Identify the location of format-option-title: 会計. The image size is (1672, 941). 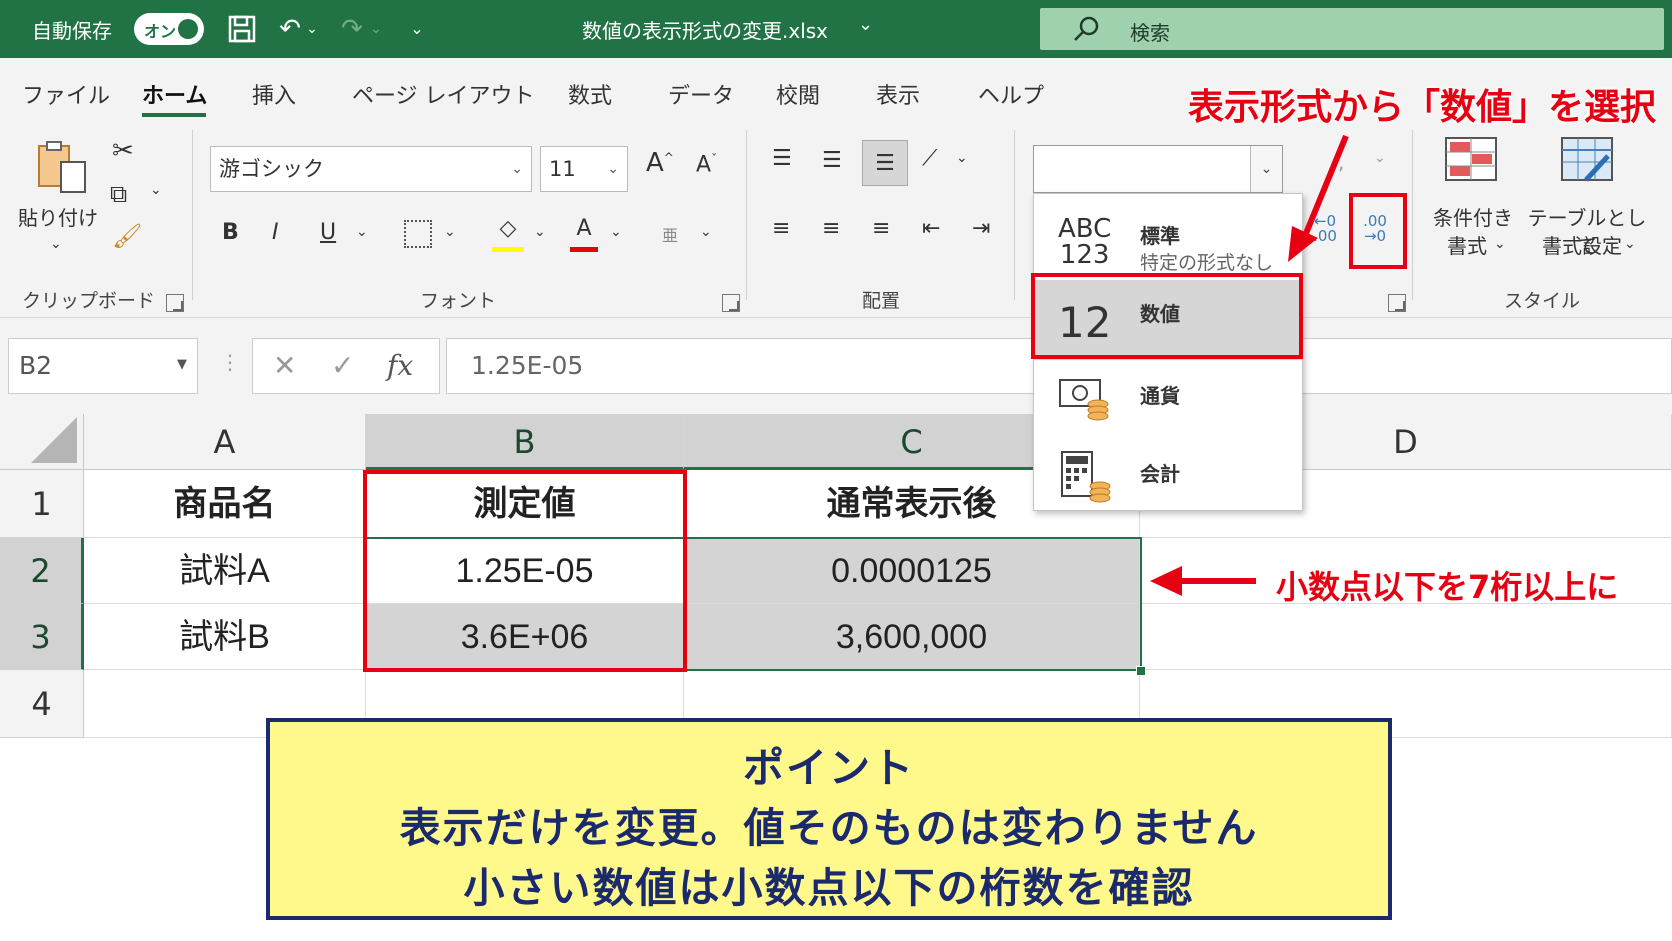
(1160, 474).